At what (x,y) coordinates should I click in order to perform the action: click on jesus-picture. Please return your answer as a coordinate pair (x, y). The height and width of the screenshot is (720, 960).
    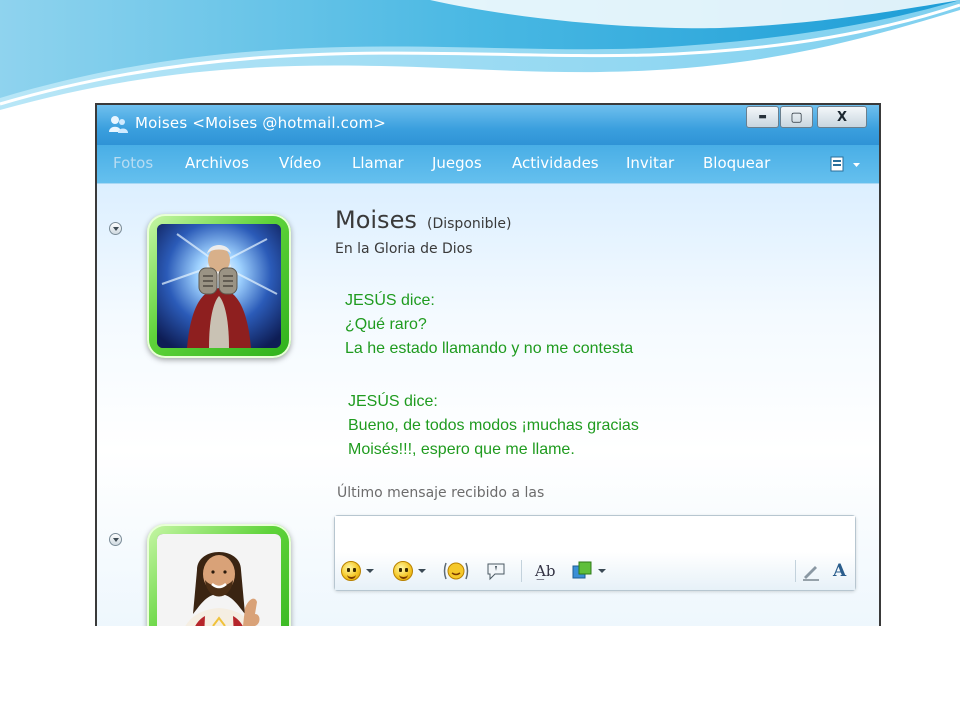
    Looking at the image, I should click on (219, 580).